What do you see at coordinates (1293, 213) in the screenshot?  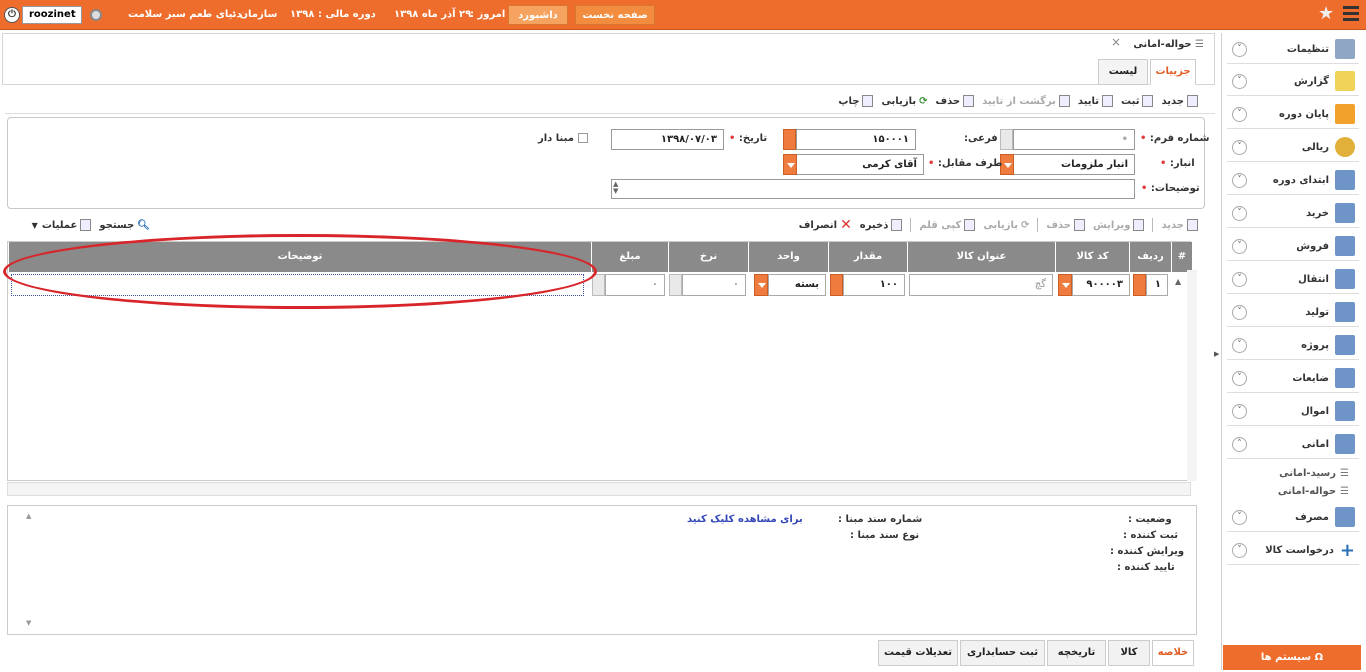 I see `sidebar-item-purchase: خرید ˅` at bounding box center [1293, 213].